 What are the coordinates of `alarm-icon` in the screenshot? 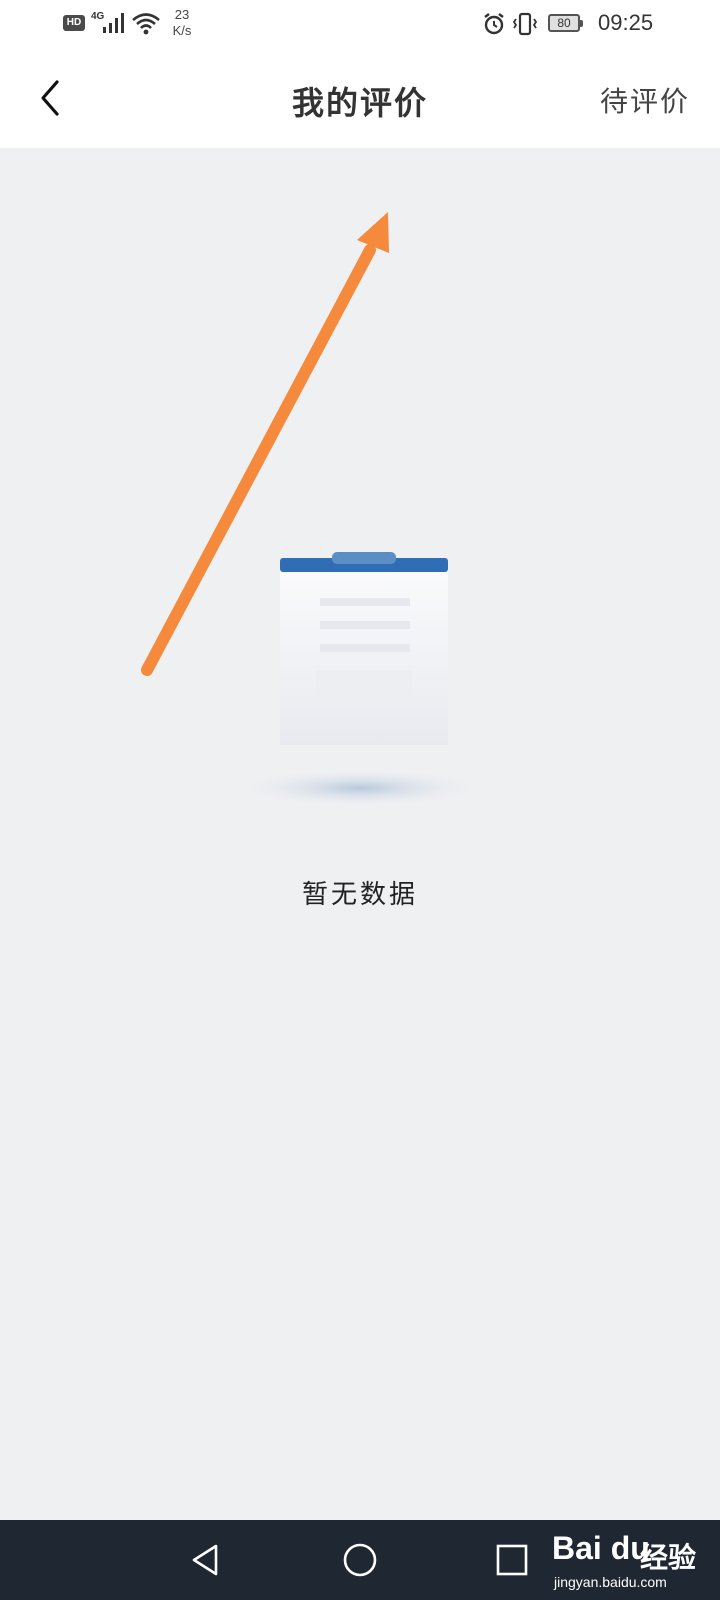 It's located at (494, 24).